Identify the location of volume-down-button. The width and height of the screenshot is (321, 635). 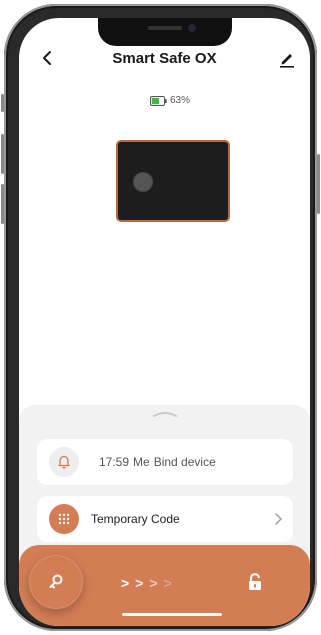
(2, 204).